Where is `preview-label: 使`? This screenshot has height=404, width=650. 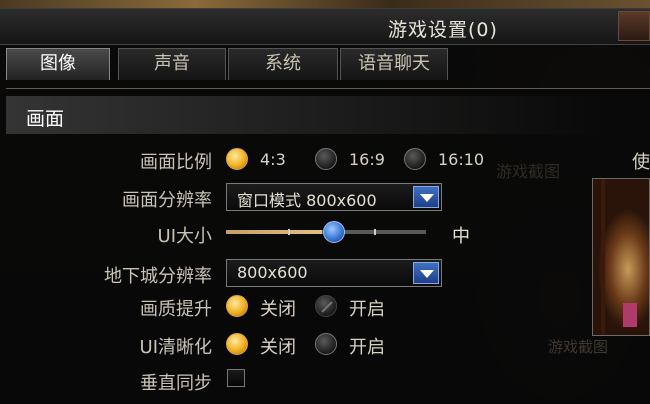 preview-label: 使 is located at coordinates (641, 162).